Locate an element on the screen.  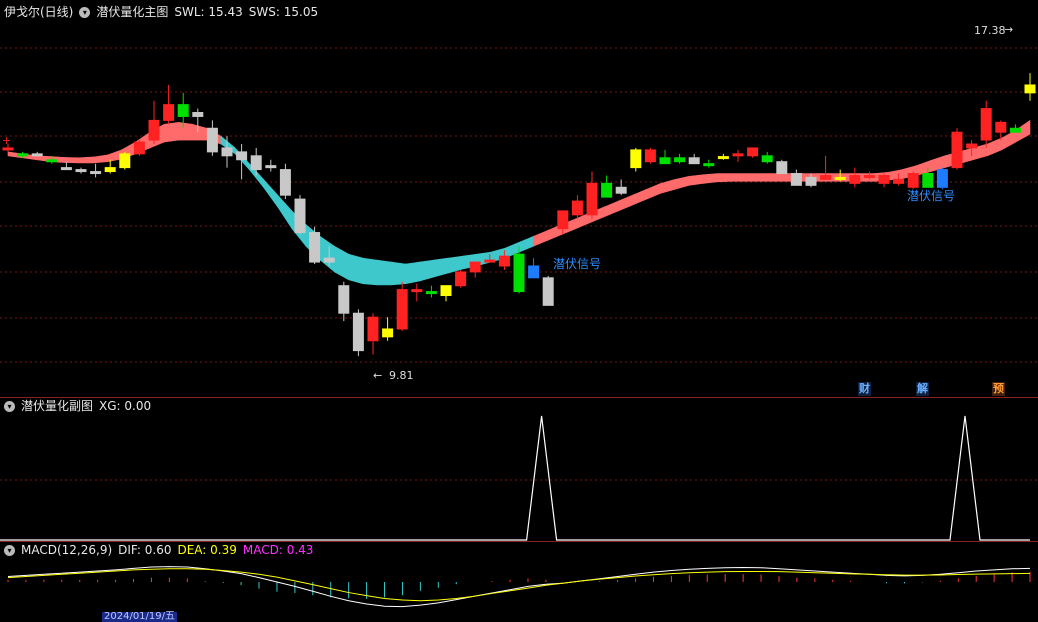
macd-indicator is located at coordinates (519, 587).